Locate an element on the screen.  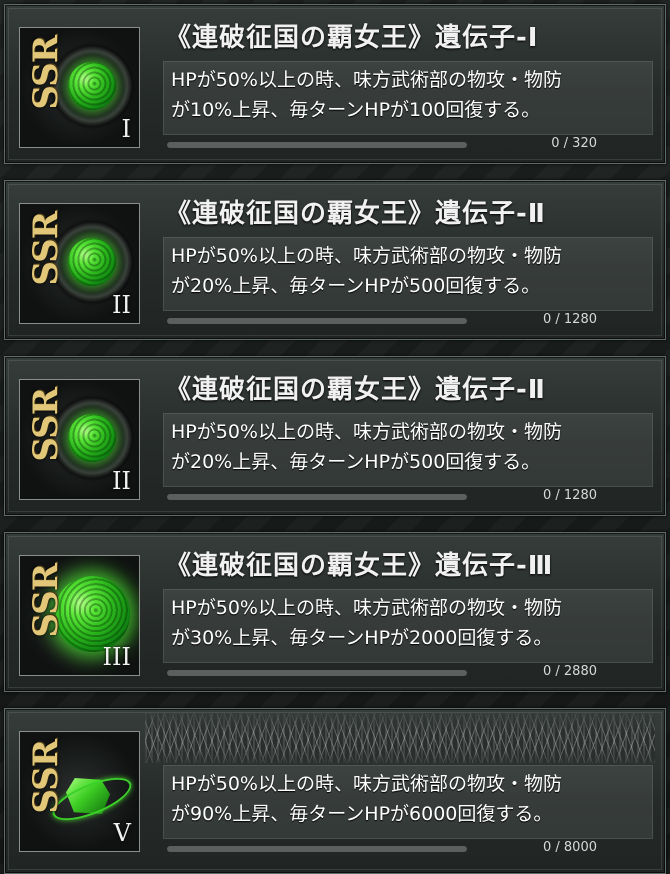
description-line: が10%上昇、毎ターンHPが100回復する。 is located at coordinates (356, 110).